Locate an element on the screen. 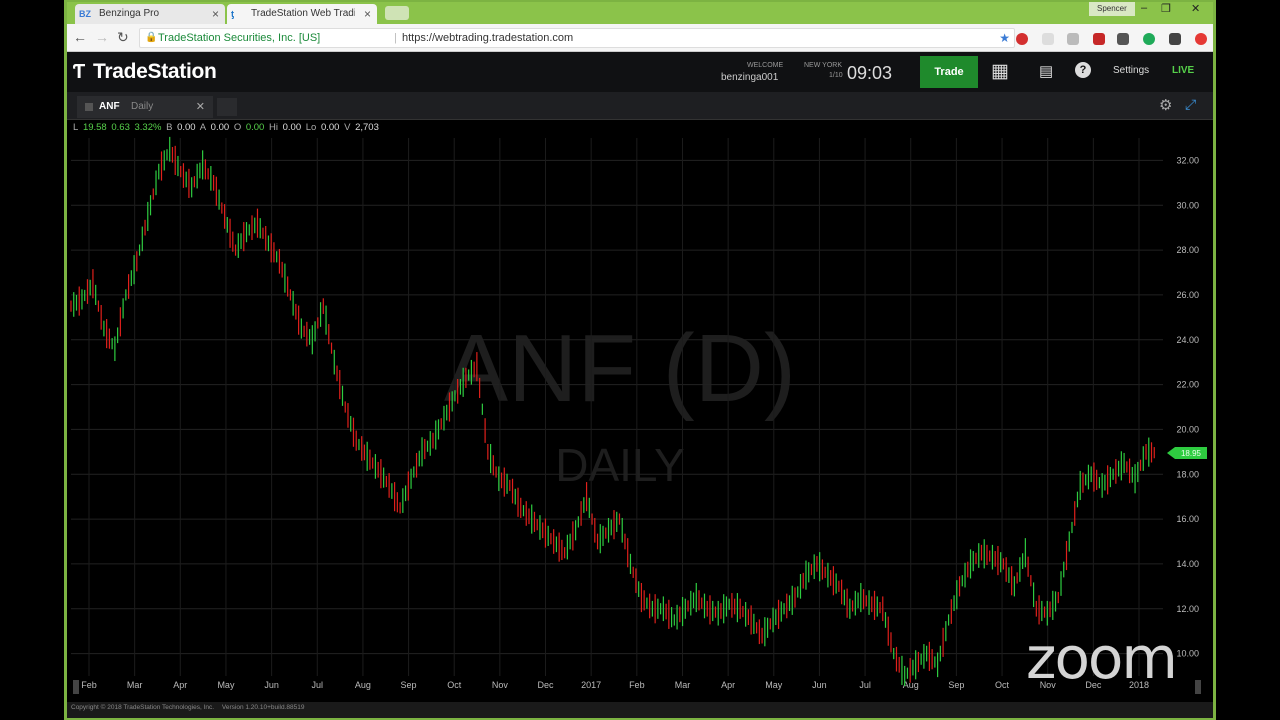 This screenshot has width=1280, height=720. lock-icon: 🔒 is located at coordinates (151, 37).